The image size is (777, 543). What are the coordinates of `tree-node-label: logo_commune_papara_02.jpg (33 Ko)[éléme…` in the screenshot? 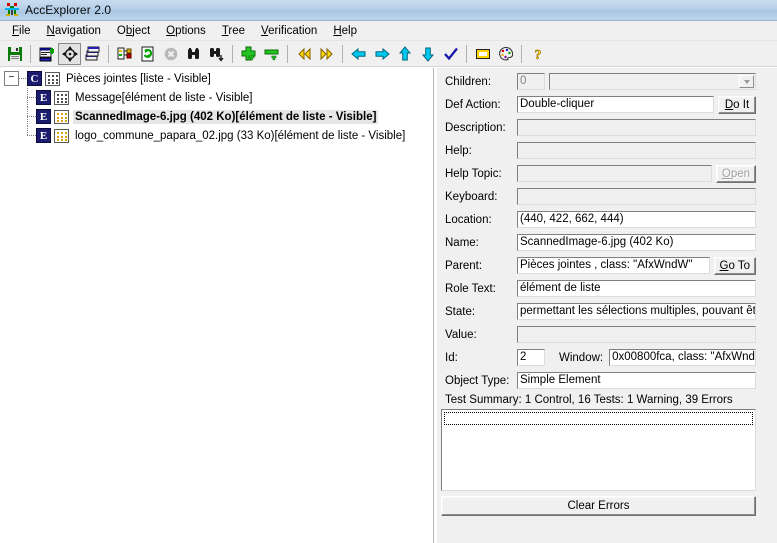 It's located at (240, 135).